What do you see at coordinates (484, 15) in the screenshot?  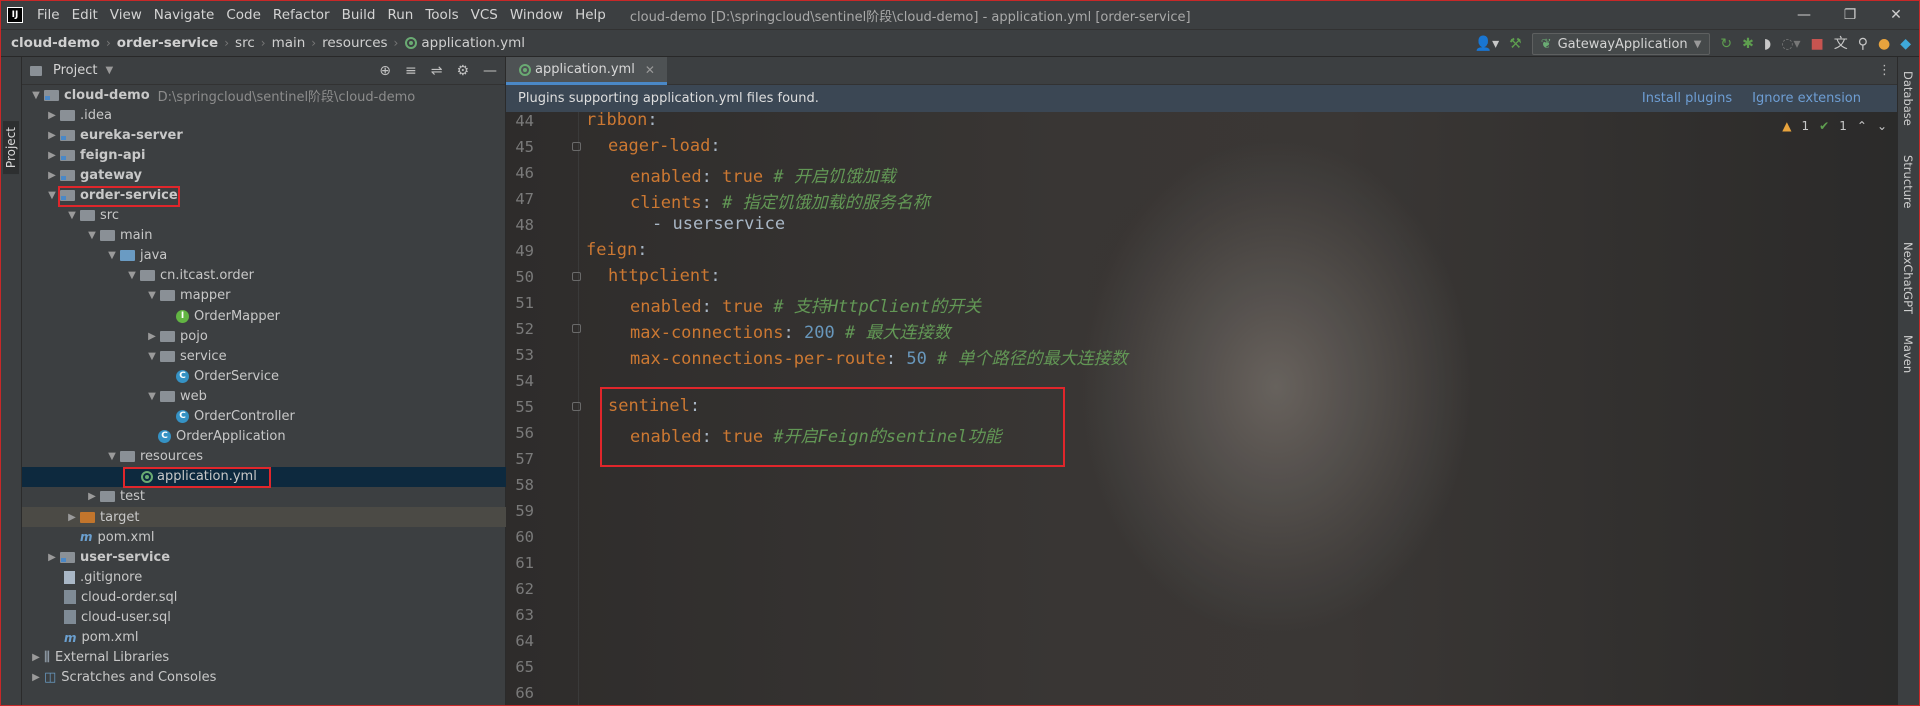 I see `menu-vcs: VCS` at bounding box center [484, 15].